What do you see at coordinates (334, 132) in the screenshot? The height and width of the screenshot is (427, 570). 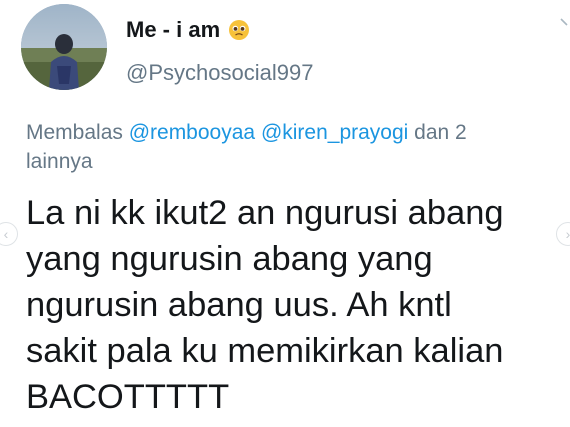 I see `mention-link: @kiren_prayogi` at bounding box center [334, 132].